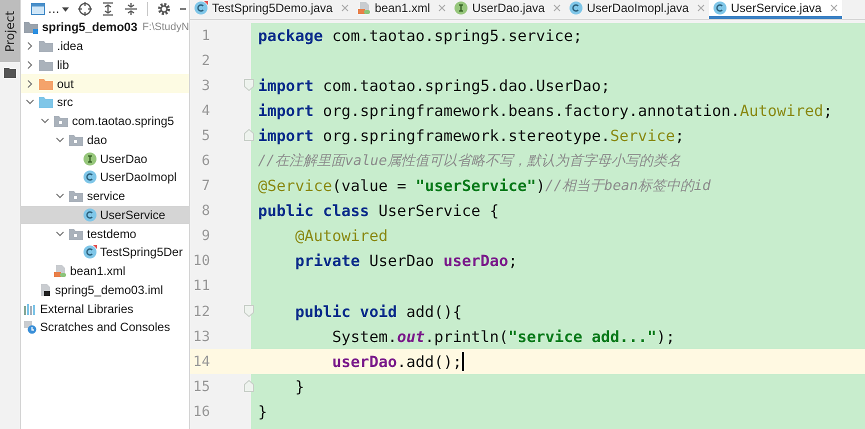 Image resolution: width=865 pixels, height=429 pixels. I want to click on tree-item: src, so click(105, 102).